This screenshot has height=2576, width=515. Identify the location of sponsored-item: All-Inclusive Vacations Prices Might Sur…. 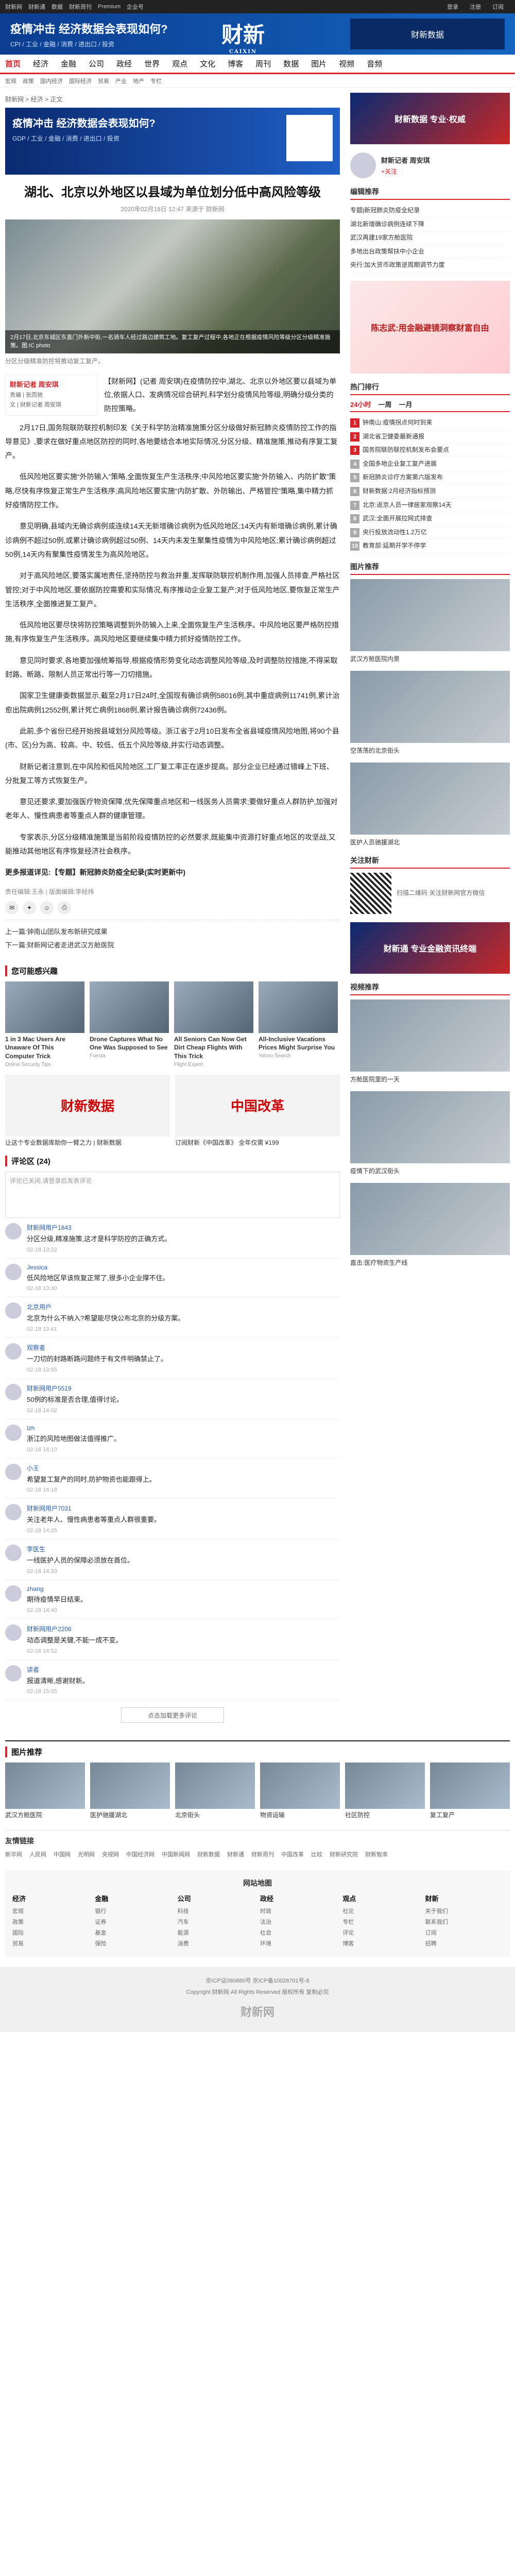
(299, 1024).